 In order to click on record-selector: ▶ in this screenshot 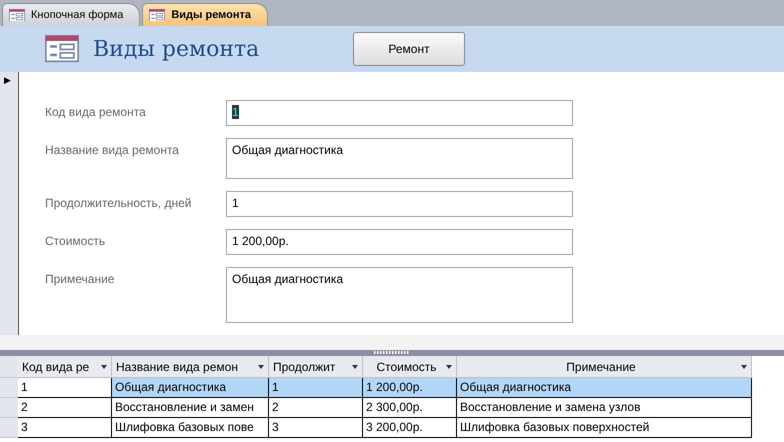, I will do `click(9, 203)`.